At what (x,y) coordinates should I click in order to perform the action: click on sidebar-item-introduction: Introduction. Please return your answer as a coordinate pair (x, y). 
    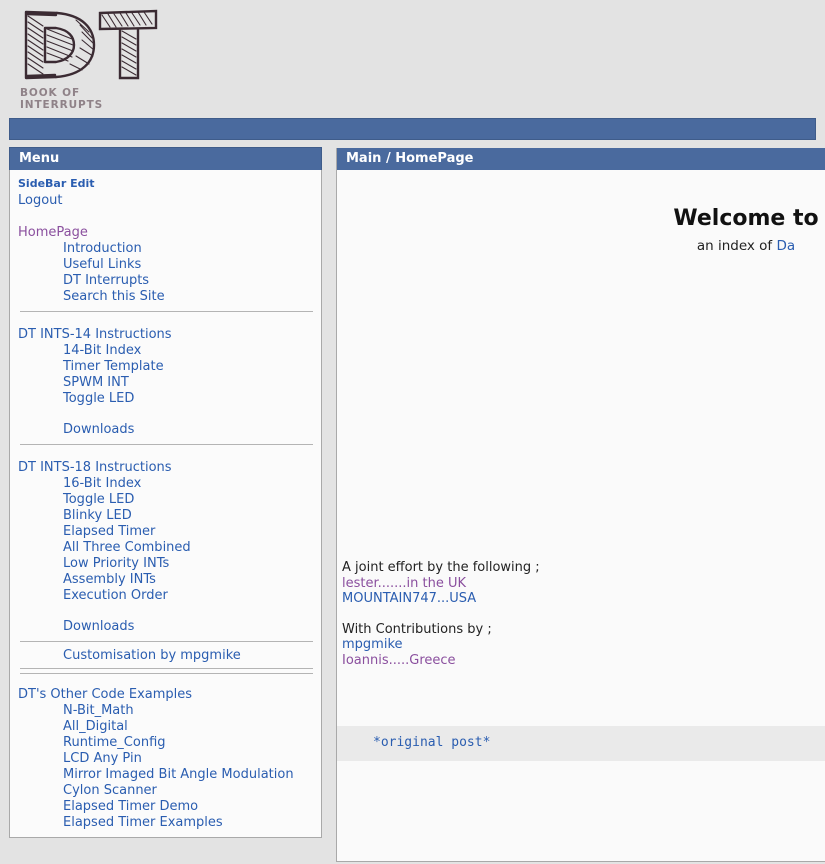
    Looking at the image, I should click on (166, 249).